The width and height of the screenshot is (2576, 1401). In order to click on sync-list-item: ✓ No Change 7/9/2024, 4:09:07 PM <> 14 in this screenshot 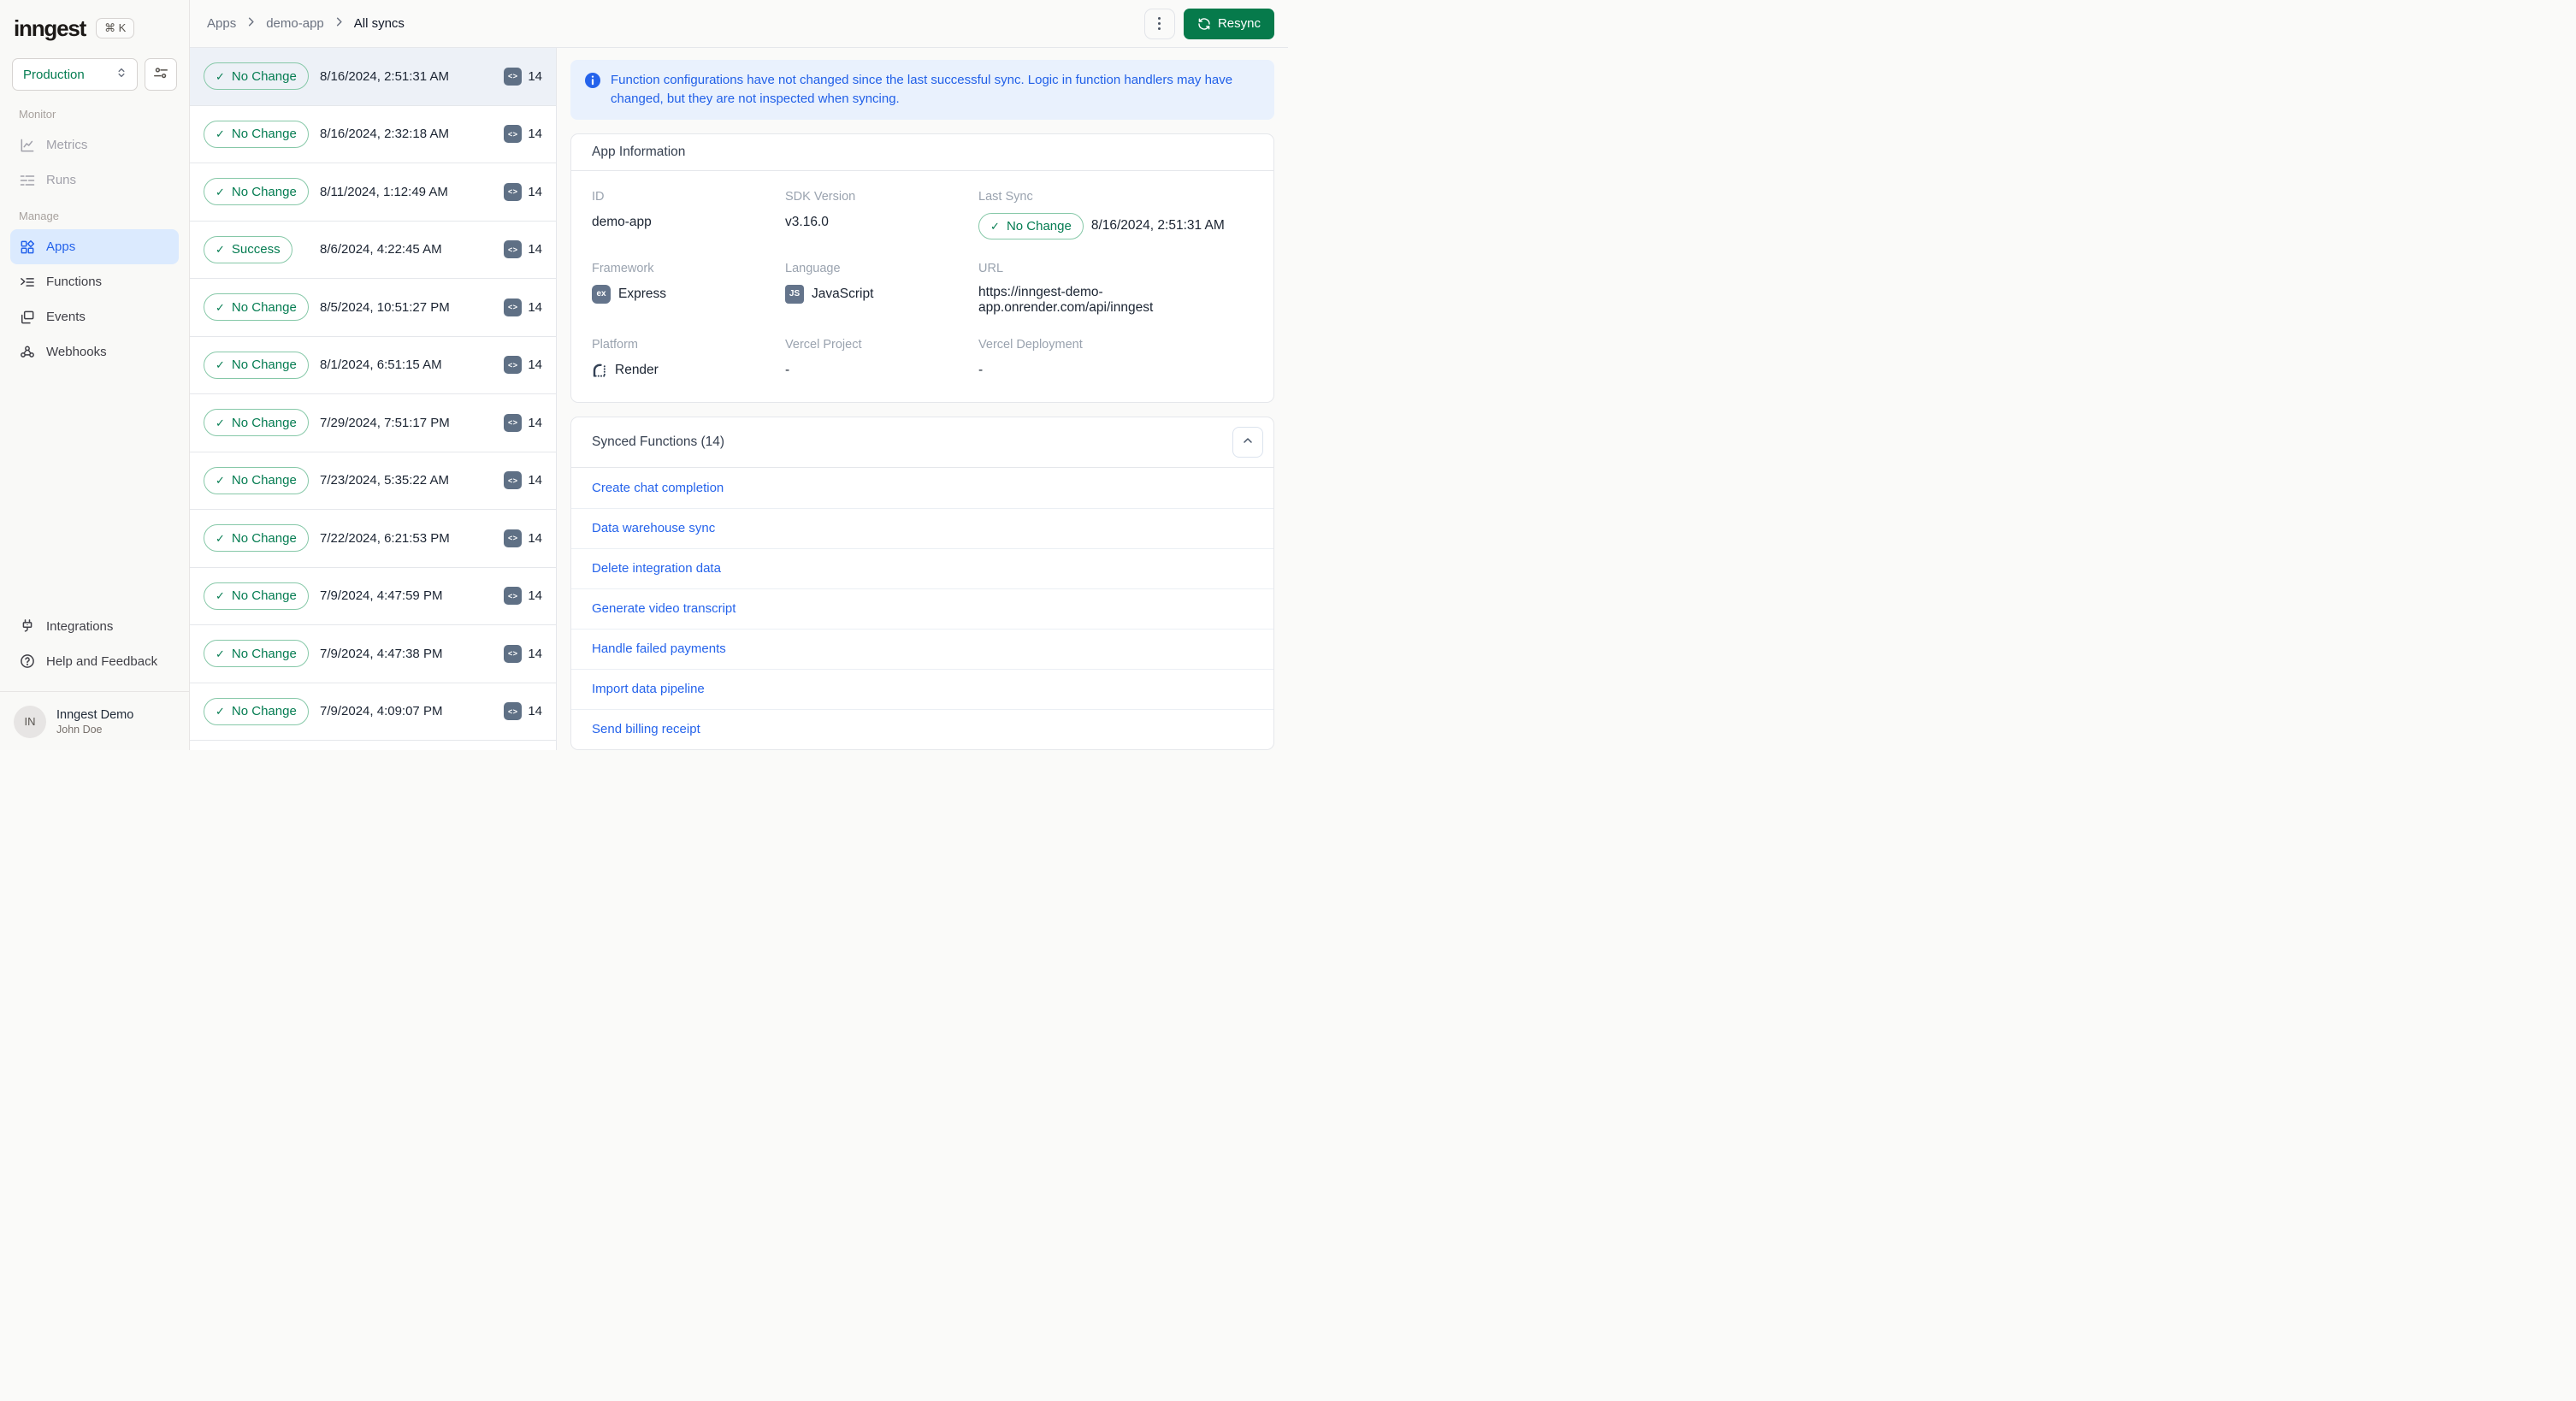, I will do `click(373, 712)`.